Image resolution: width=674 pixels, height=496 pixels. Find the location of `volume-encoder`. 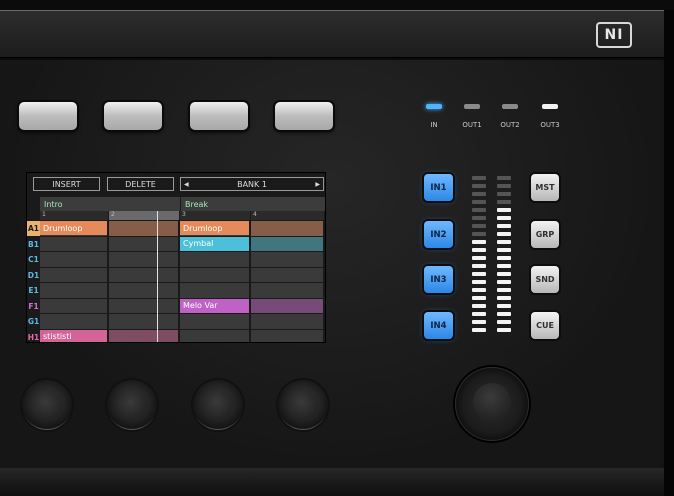

volume-encoder is located at coordinates (492, 404).